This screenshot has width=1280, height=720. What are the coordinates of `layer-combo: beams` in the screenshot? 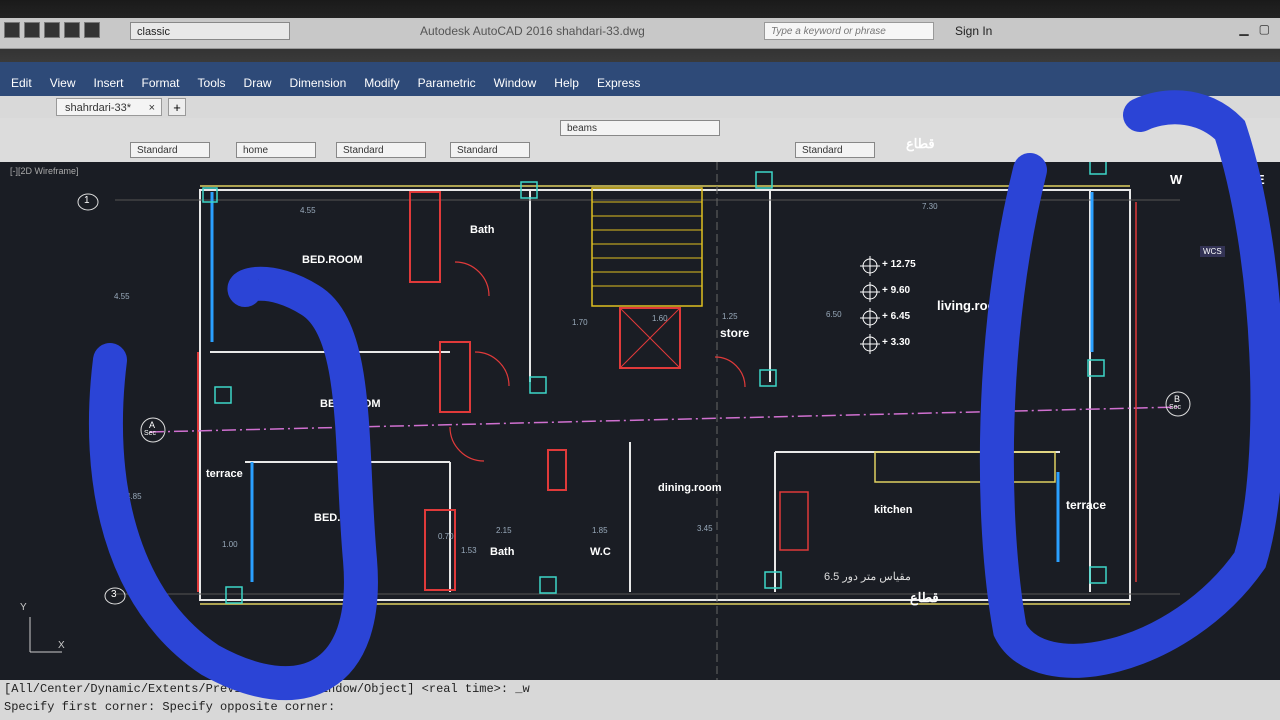 It's located at (640, 128).